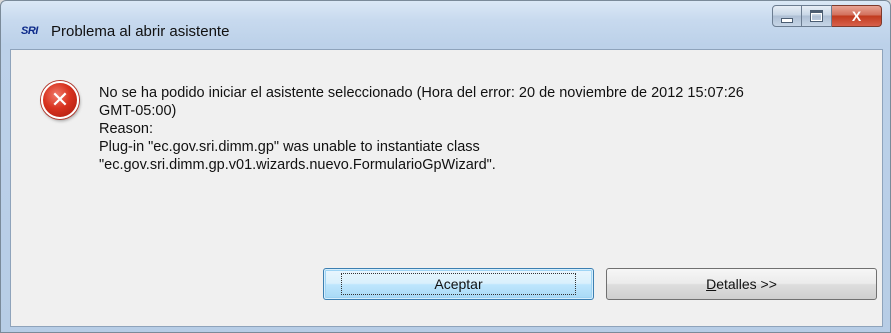 The width and height of the screenshot is (891, 333). I want to click on maximize-button, so click(817, 16).